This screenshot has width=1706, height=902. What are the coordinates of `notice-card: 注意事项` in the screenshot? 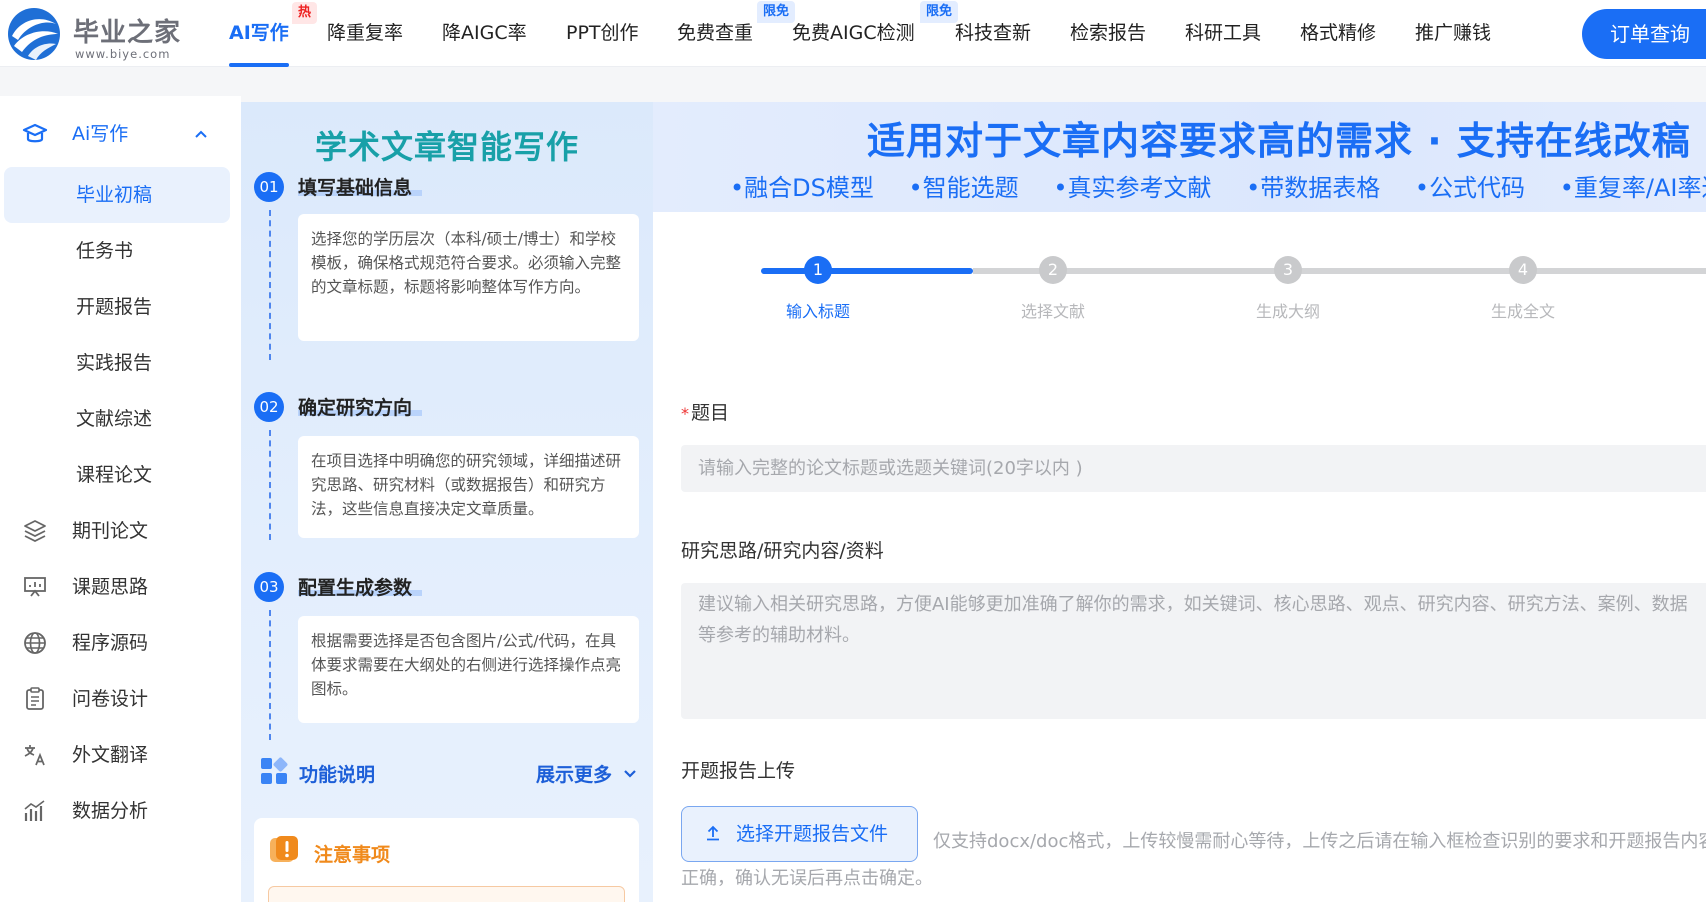 It's located at (446, 860).